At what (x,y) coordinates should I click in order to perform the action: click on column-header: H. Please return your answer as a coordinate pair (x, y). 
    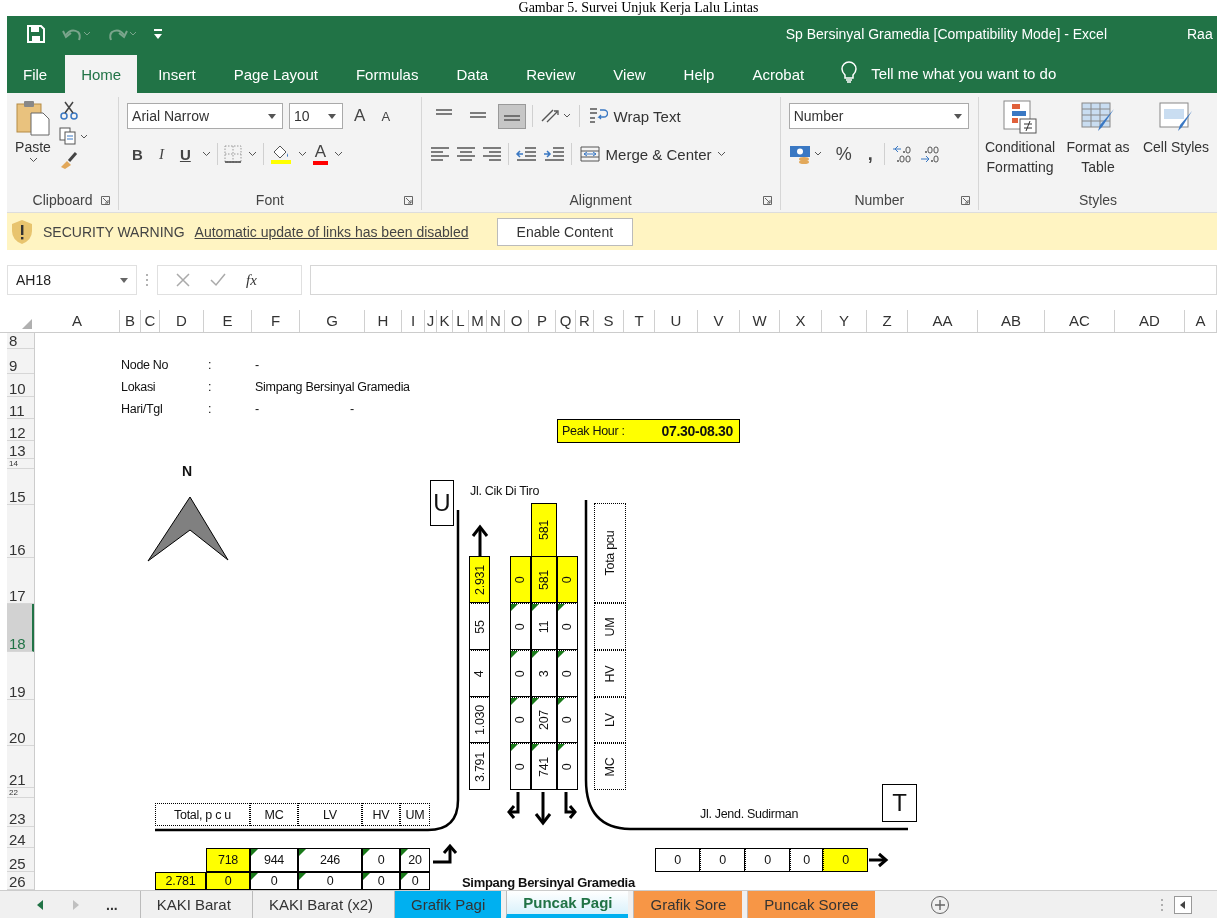
    Looking at the image, I should click on (383, 321).